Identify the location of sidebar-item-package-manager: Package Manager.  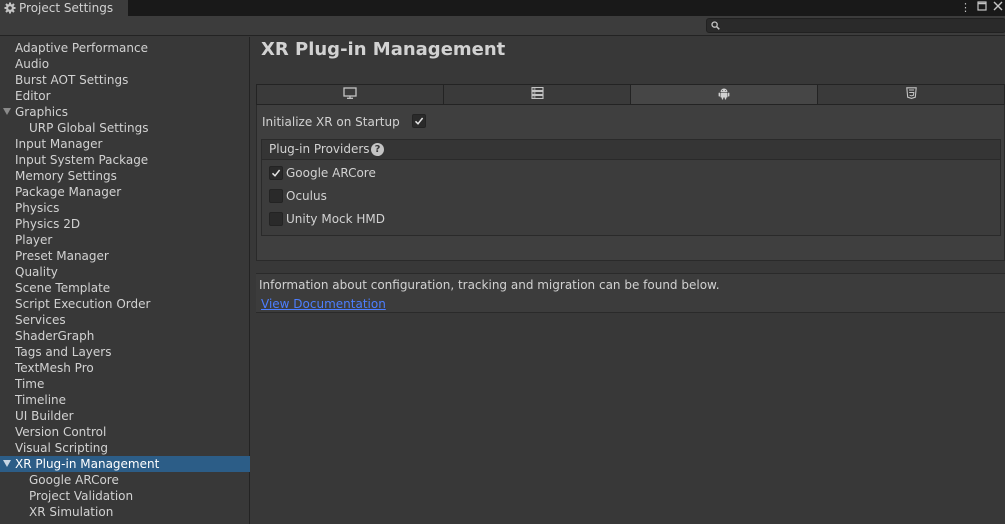
(125, 192).